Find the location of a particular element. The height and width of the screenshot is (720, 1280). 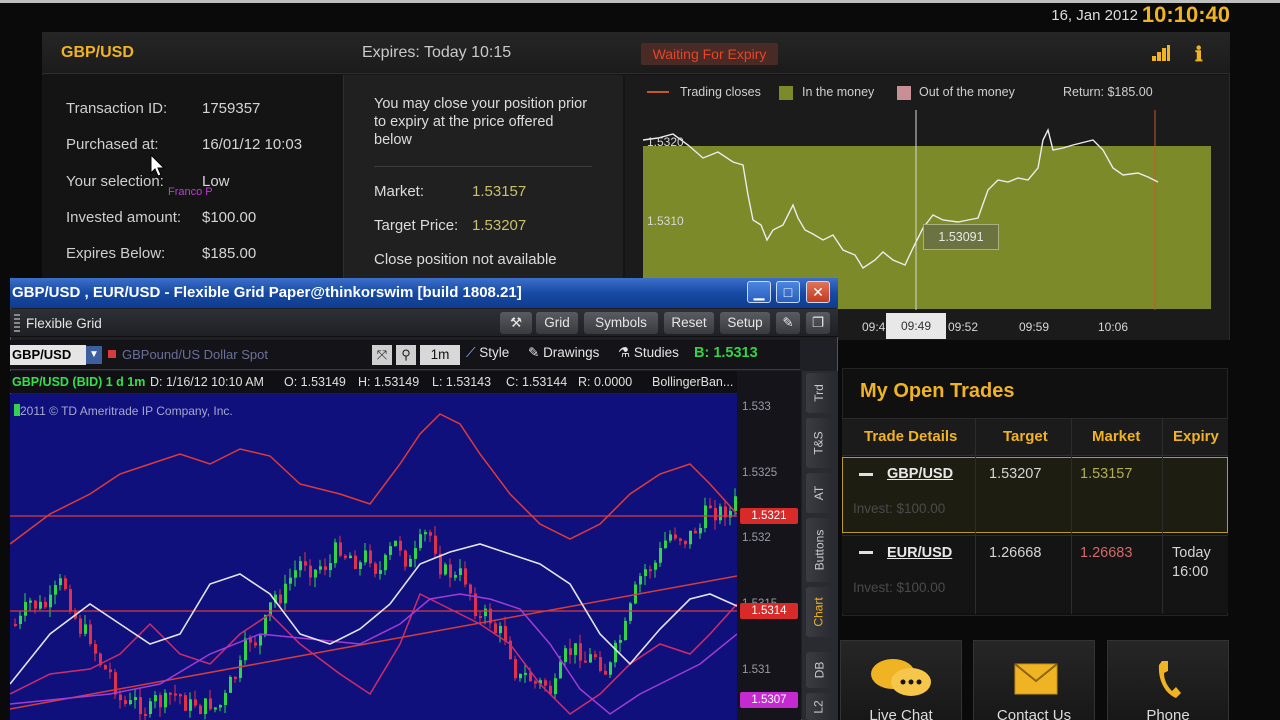

trade-target: 1.53207 is located at coordinates (1015, 474).